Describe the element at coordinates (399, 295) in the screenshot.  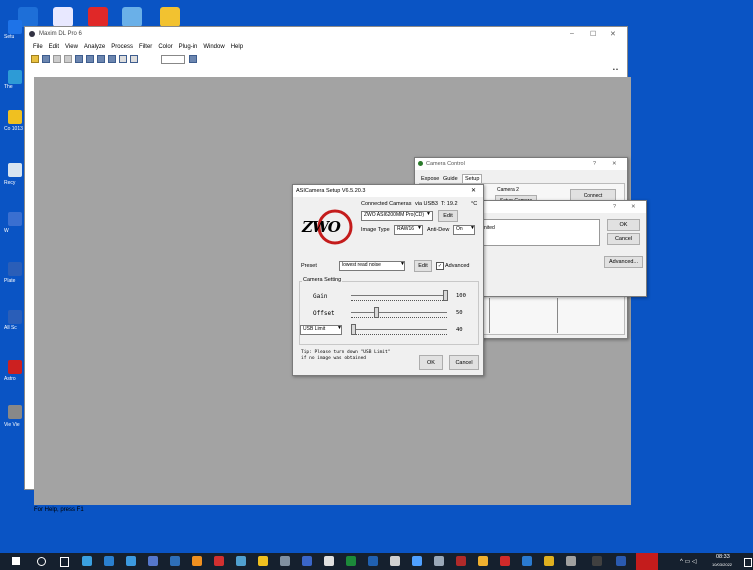
I see `gain-slider` at that location.